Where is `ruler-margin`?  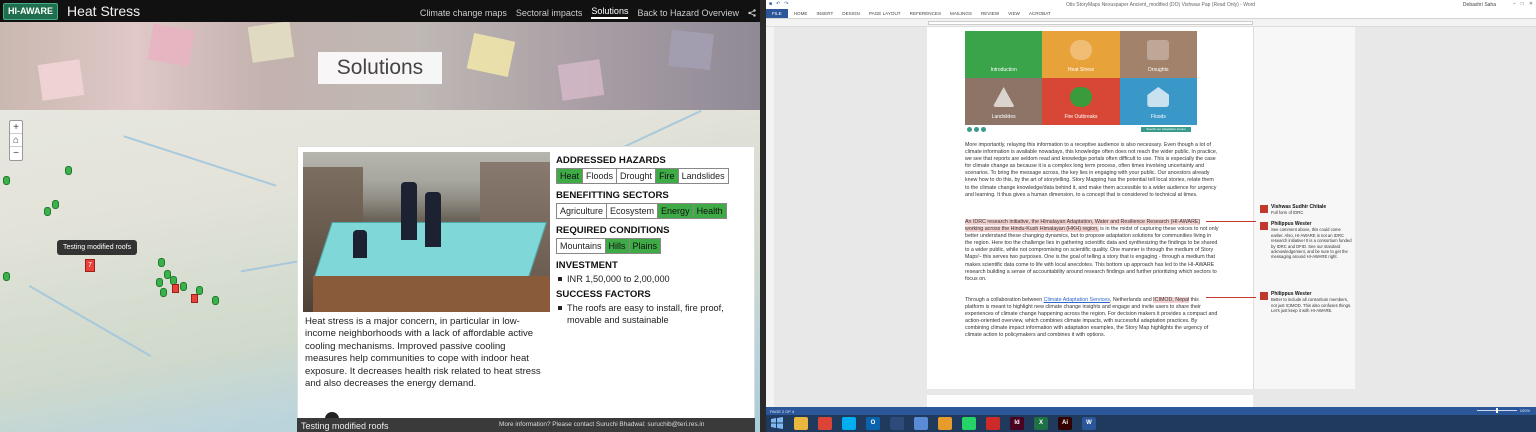 ruler-margin is located at coordinates (1090, 23).